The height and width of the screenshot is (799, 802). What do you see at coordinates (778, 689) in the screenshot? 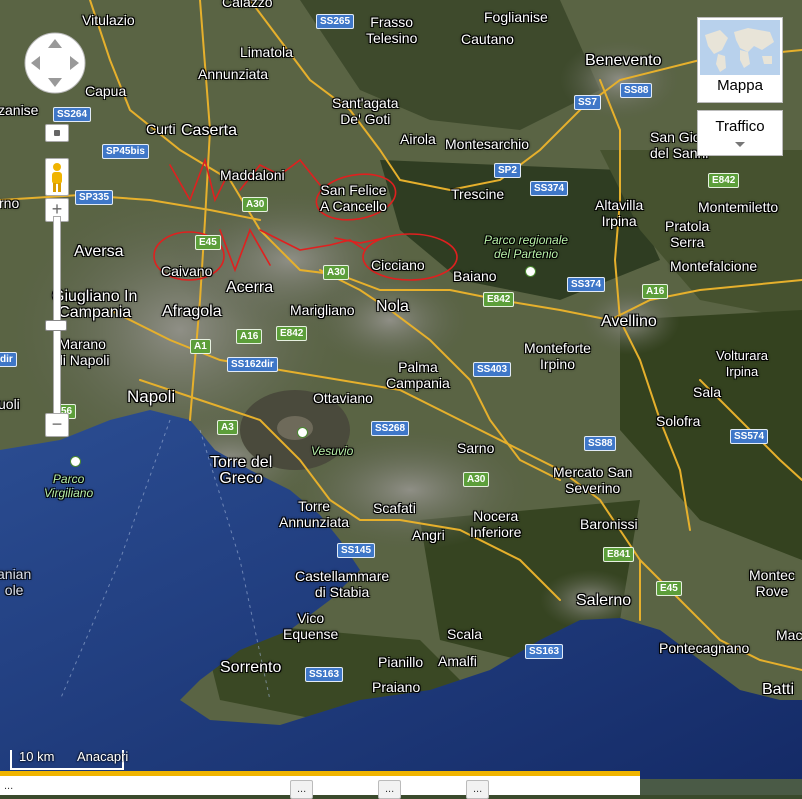
I see `place-batti: Batti` at bounding box center [778, 689].